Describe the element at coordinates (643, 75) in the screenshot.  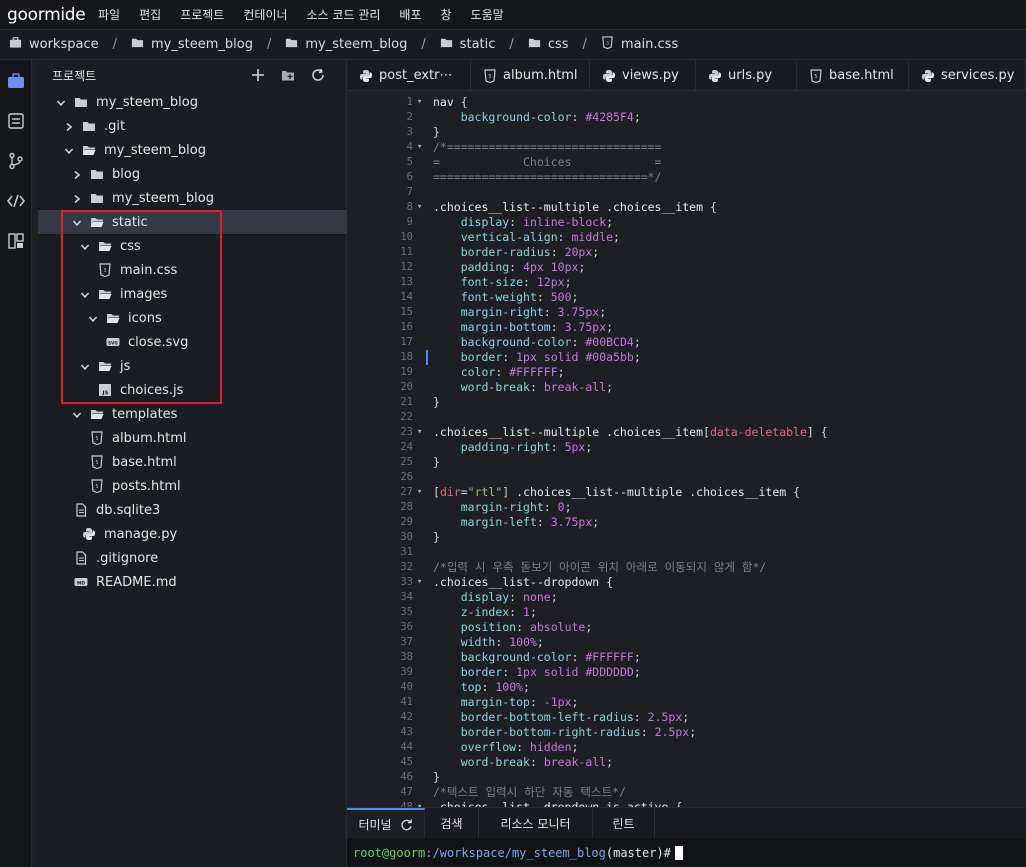
I see `editor-tab: views.py` at that location.